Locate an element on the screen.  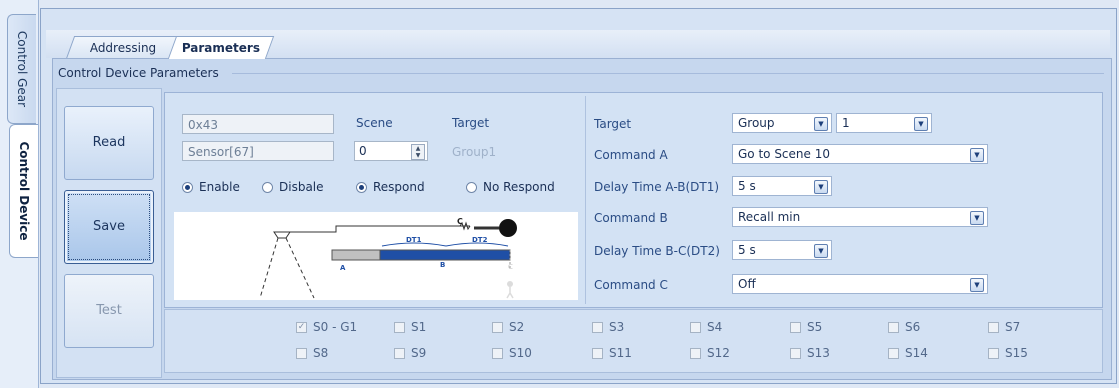
checkbox-label: S3 is located at coordinates (617, 327).